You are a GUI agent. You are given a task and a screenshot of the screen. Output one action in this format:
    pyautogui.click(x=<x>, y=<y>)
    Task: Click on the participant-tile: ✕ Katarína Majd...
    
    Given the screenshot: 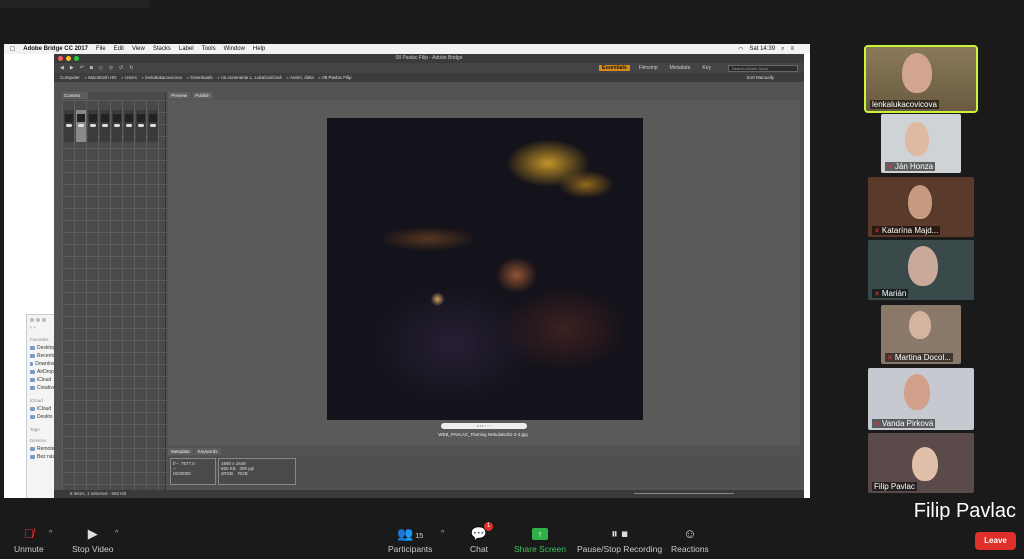 What is the action you would take?
    pyautogui.click(x=921, y=207)
    